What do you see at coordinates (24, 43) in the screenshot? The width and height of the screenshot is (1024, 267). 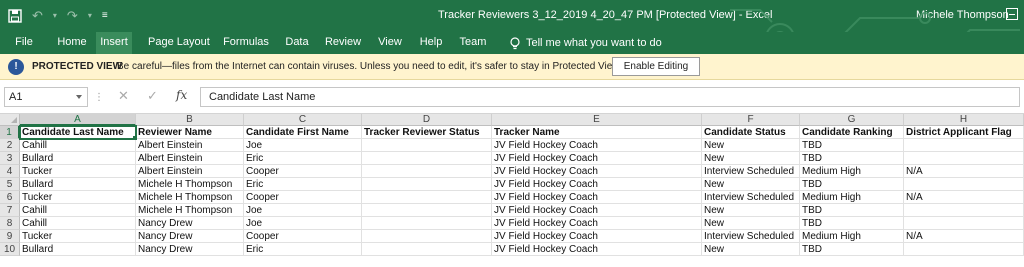 I see `tab-file: File` at bounding box center [24, 43].